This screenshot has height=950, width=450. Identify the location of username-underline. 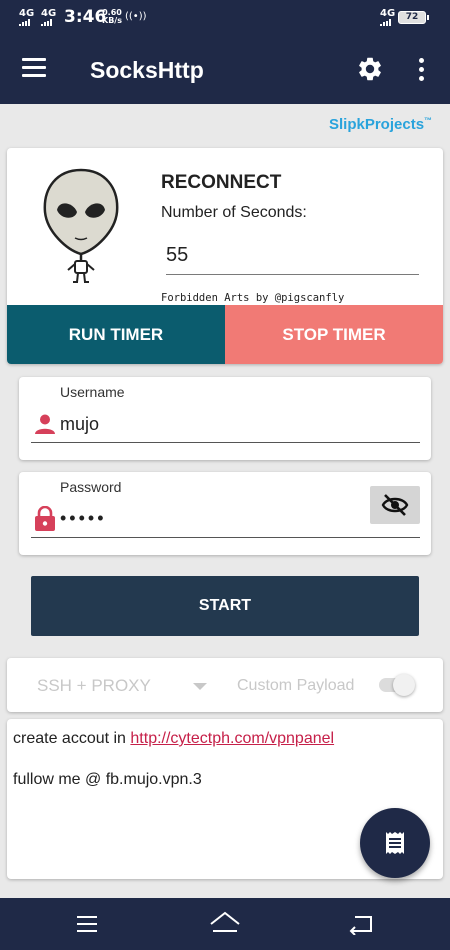
(225, 442).